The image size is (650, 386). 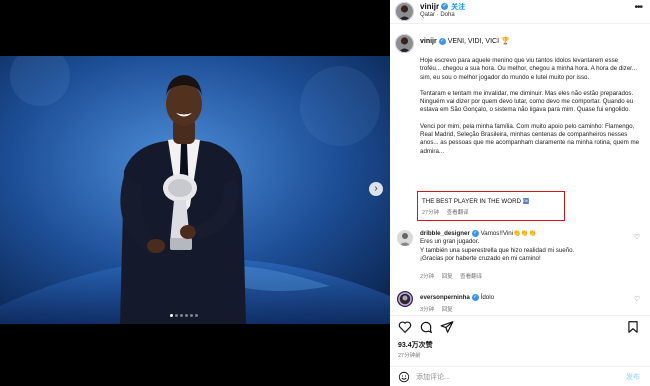 I want to click on comment-input, so click(x=506, y=377).